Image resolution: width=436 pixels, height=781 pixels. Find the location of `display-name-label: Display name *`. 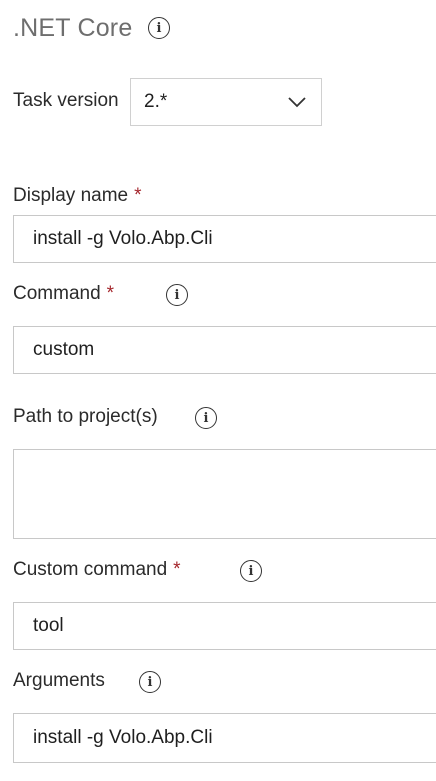

display-name-label: Display name * is located at coordinates (77, 196).